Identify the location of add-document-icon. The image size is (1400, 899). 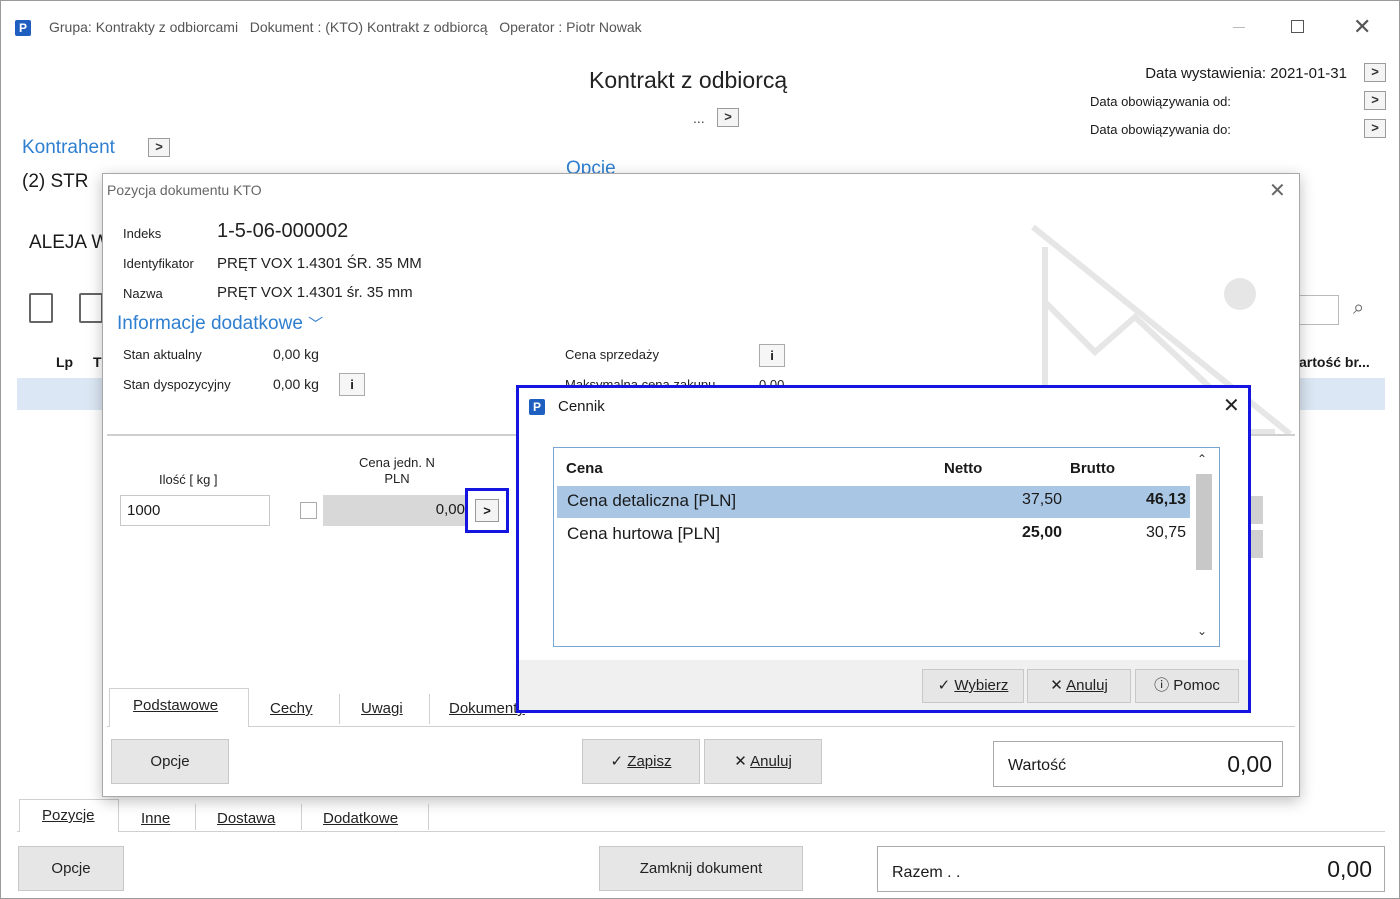
(91, 308).